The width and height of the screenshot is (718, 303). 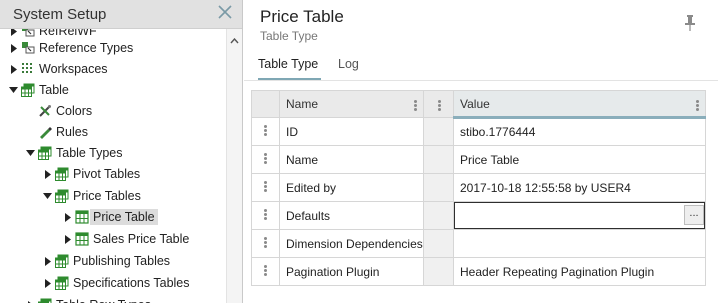 What do you see at coordinates (45, 132) in the screenshot?
I see `rules-icon` at bounding box center [45, 132].